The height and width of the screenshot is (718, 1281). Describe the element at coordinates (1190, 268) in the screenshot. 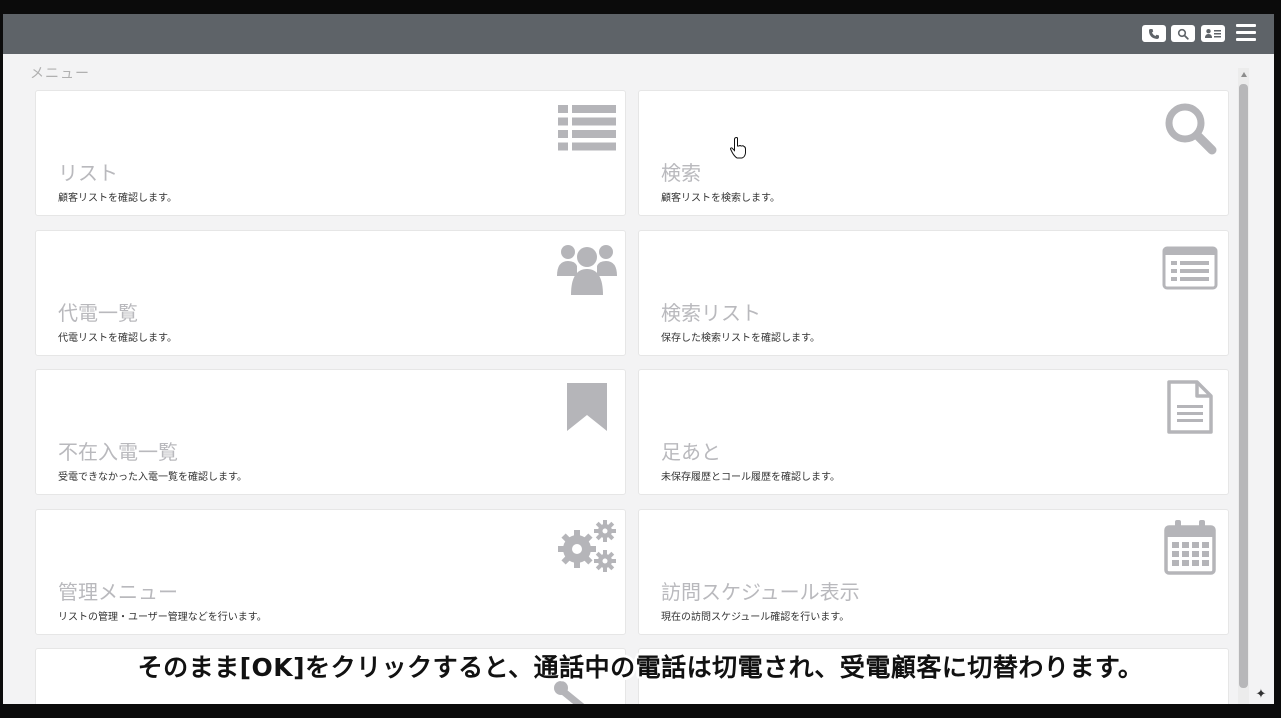

I see `list-alt-icon` at that location.